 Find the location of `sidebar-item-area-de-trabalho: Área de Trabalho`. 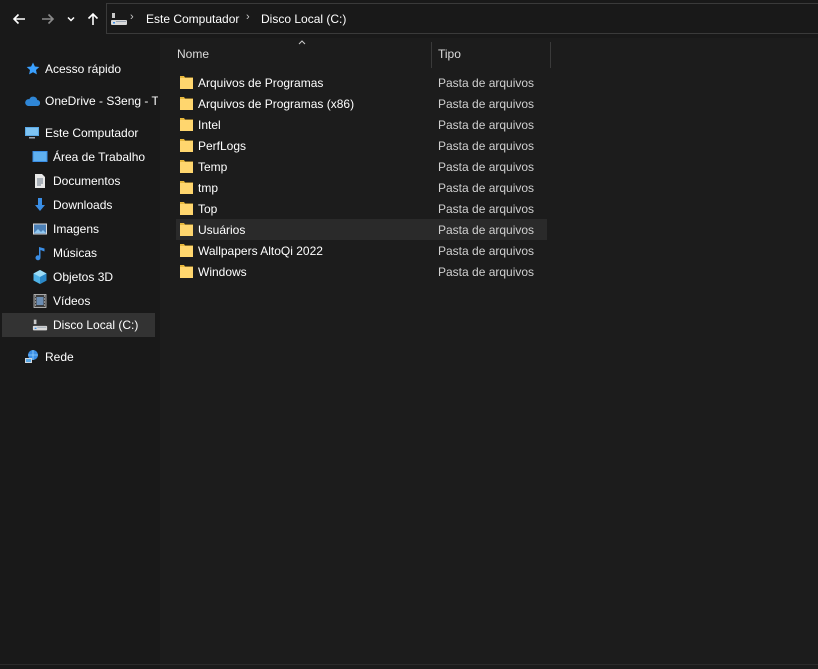

sidebar-item-area-de-trabalho: Área de Trabalho is located at coordinates (79, 157).